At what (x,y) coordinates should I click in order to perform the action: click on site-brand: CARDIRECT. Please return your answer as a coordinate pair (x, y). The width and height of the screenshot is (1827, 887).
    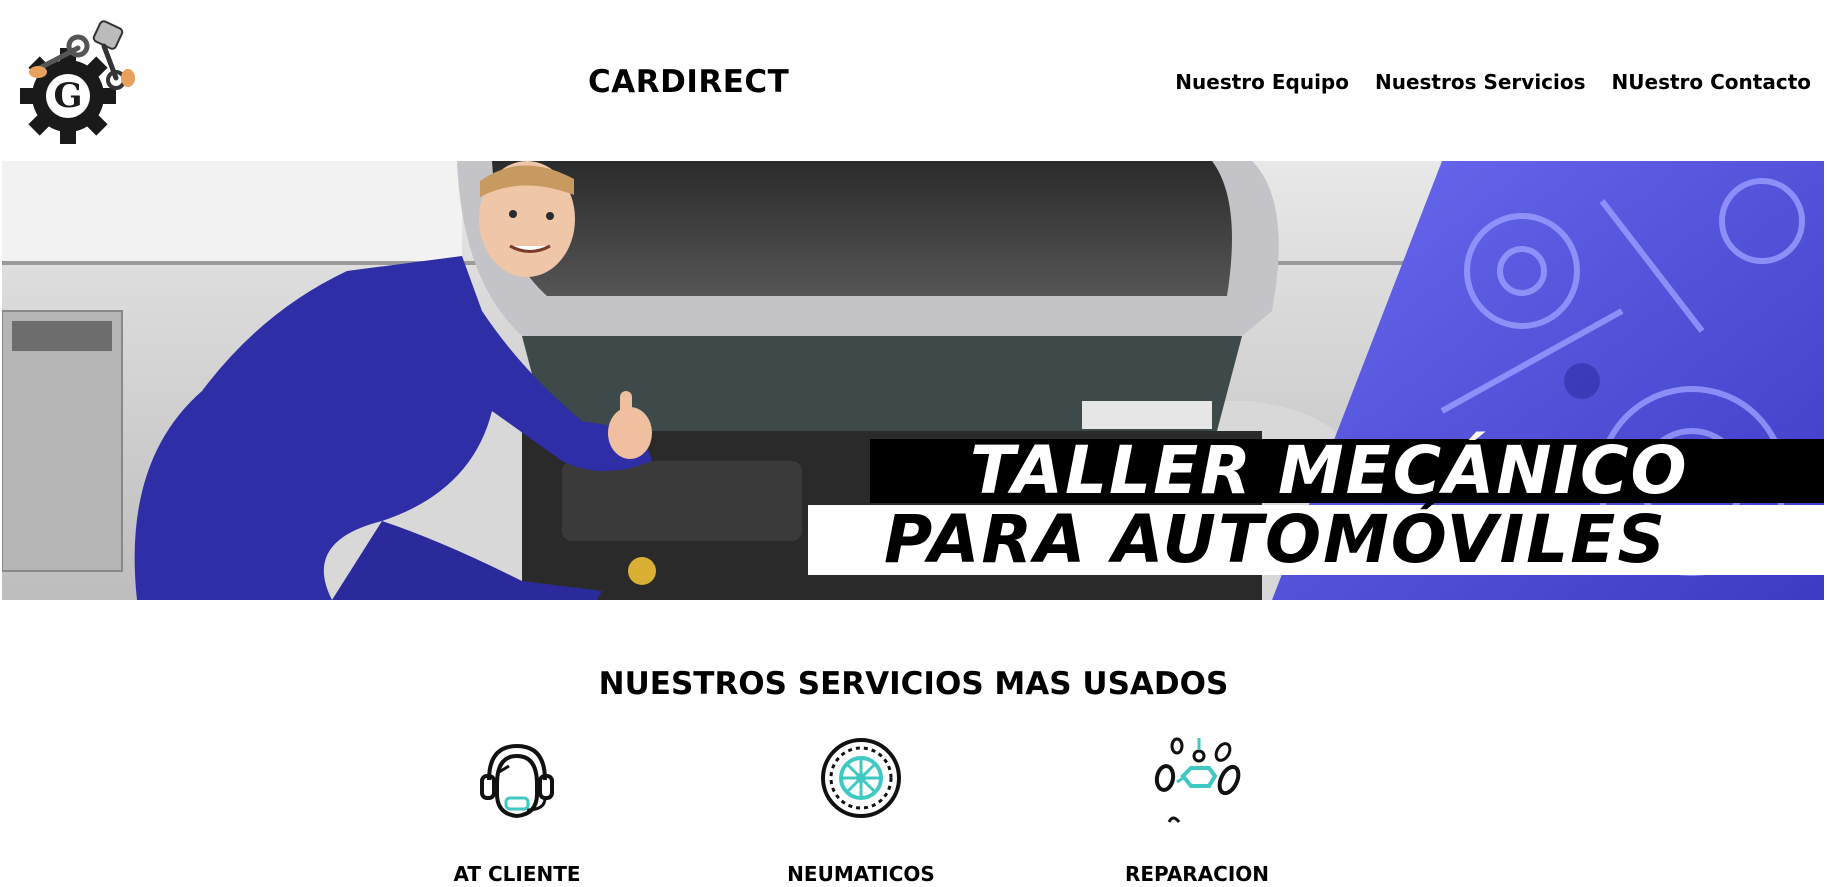
    Looking at the image, I should click on (688, 82).